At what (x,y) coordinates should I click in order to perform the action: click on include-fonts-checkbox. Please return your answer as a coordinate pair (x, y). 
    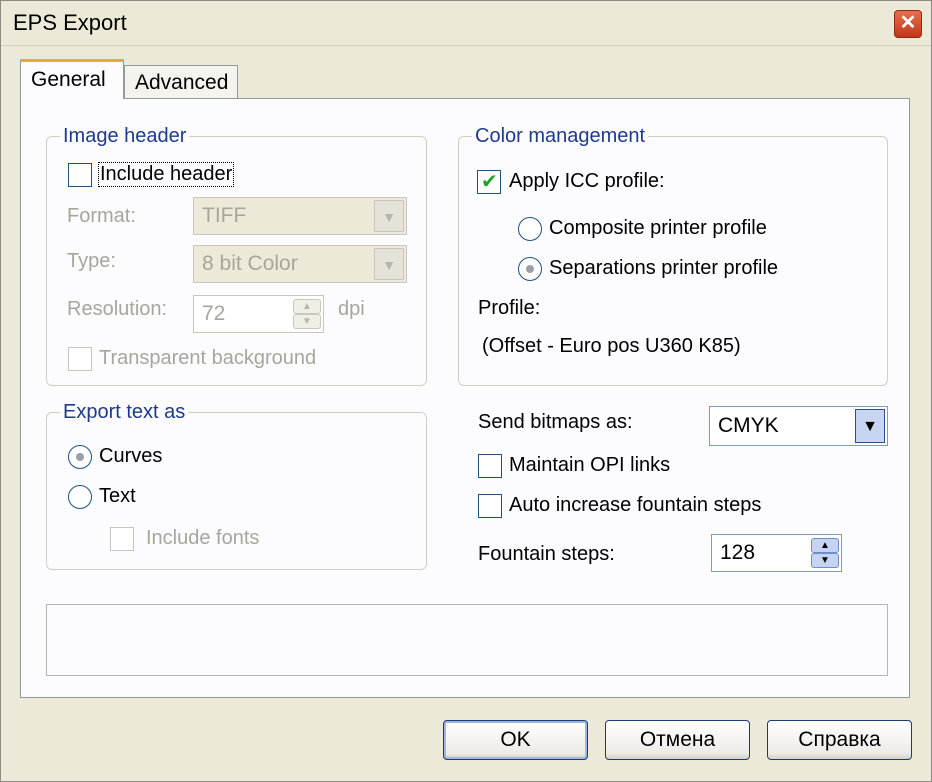
    Looking at the image, I should click on (122, 539).